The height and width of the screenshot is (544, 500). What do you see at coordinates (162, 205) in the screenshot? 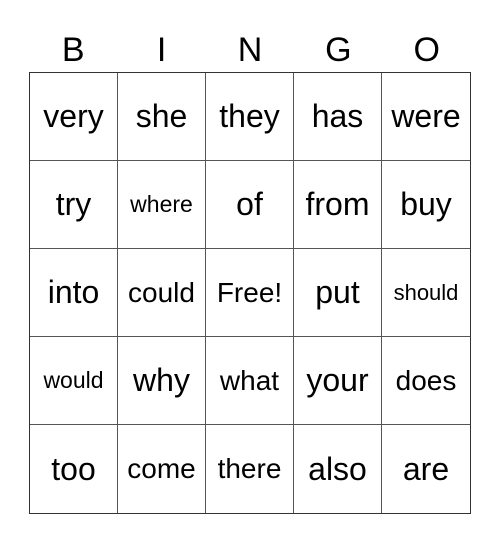
I see `bingo-cell: where` at bounding box center [162, 205].